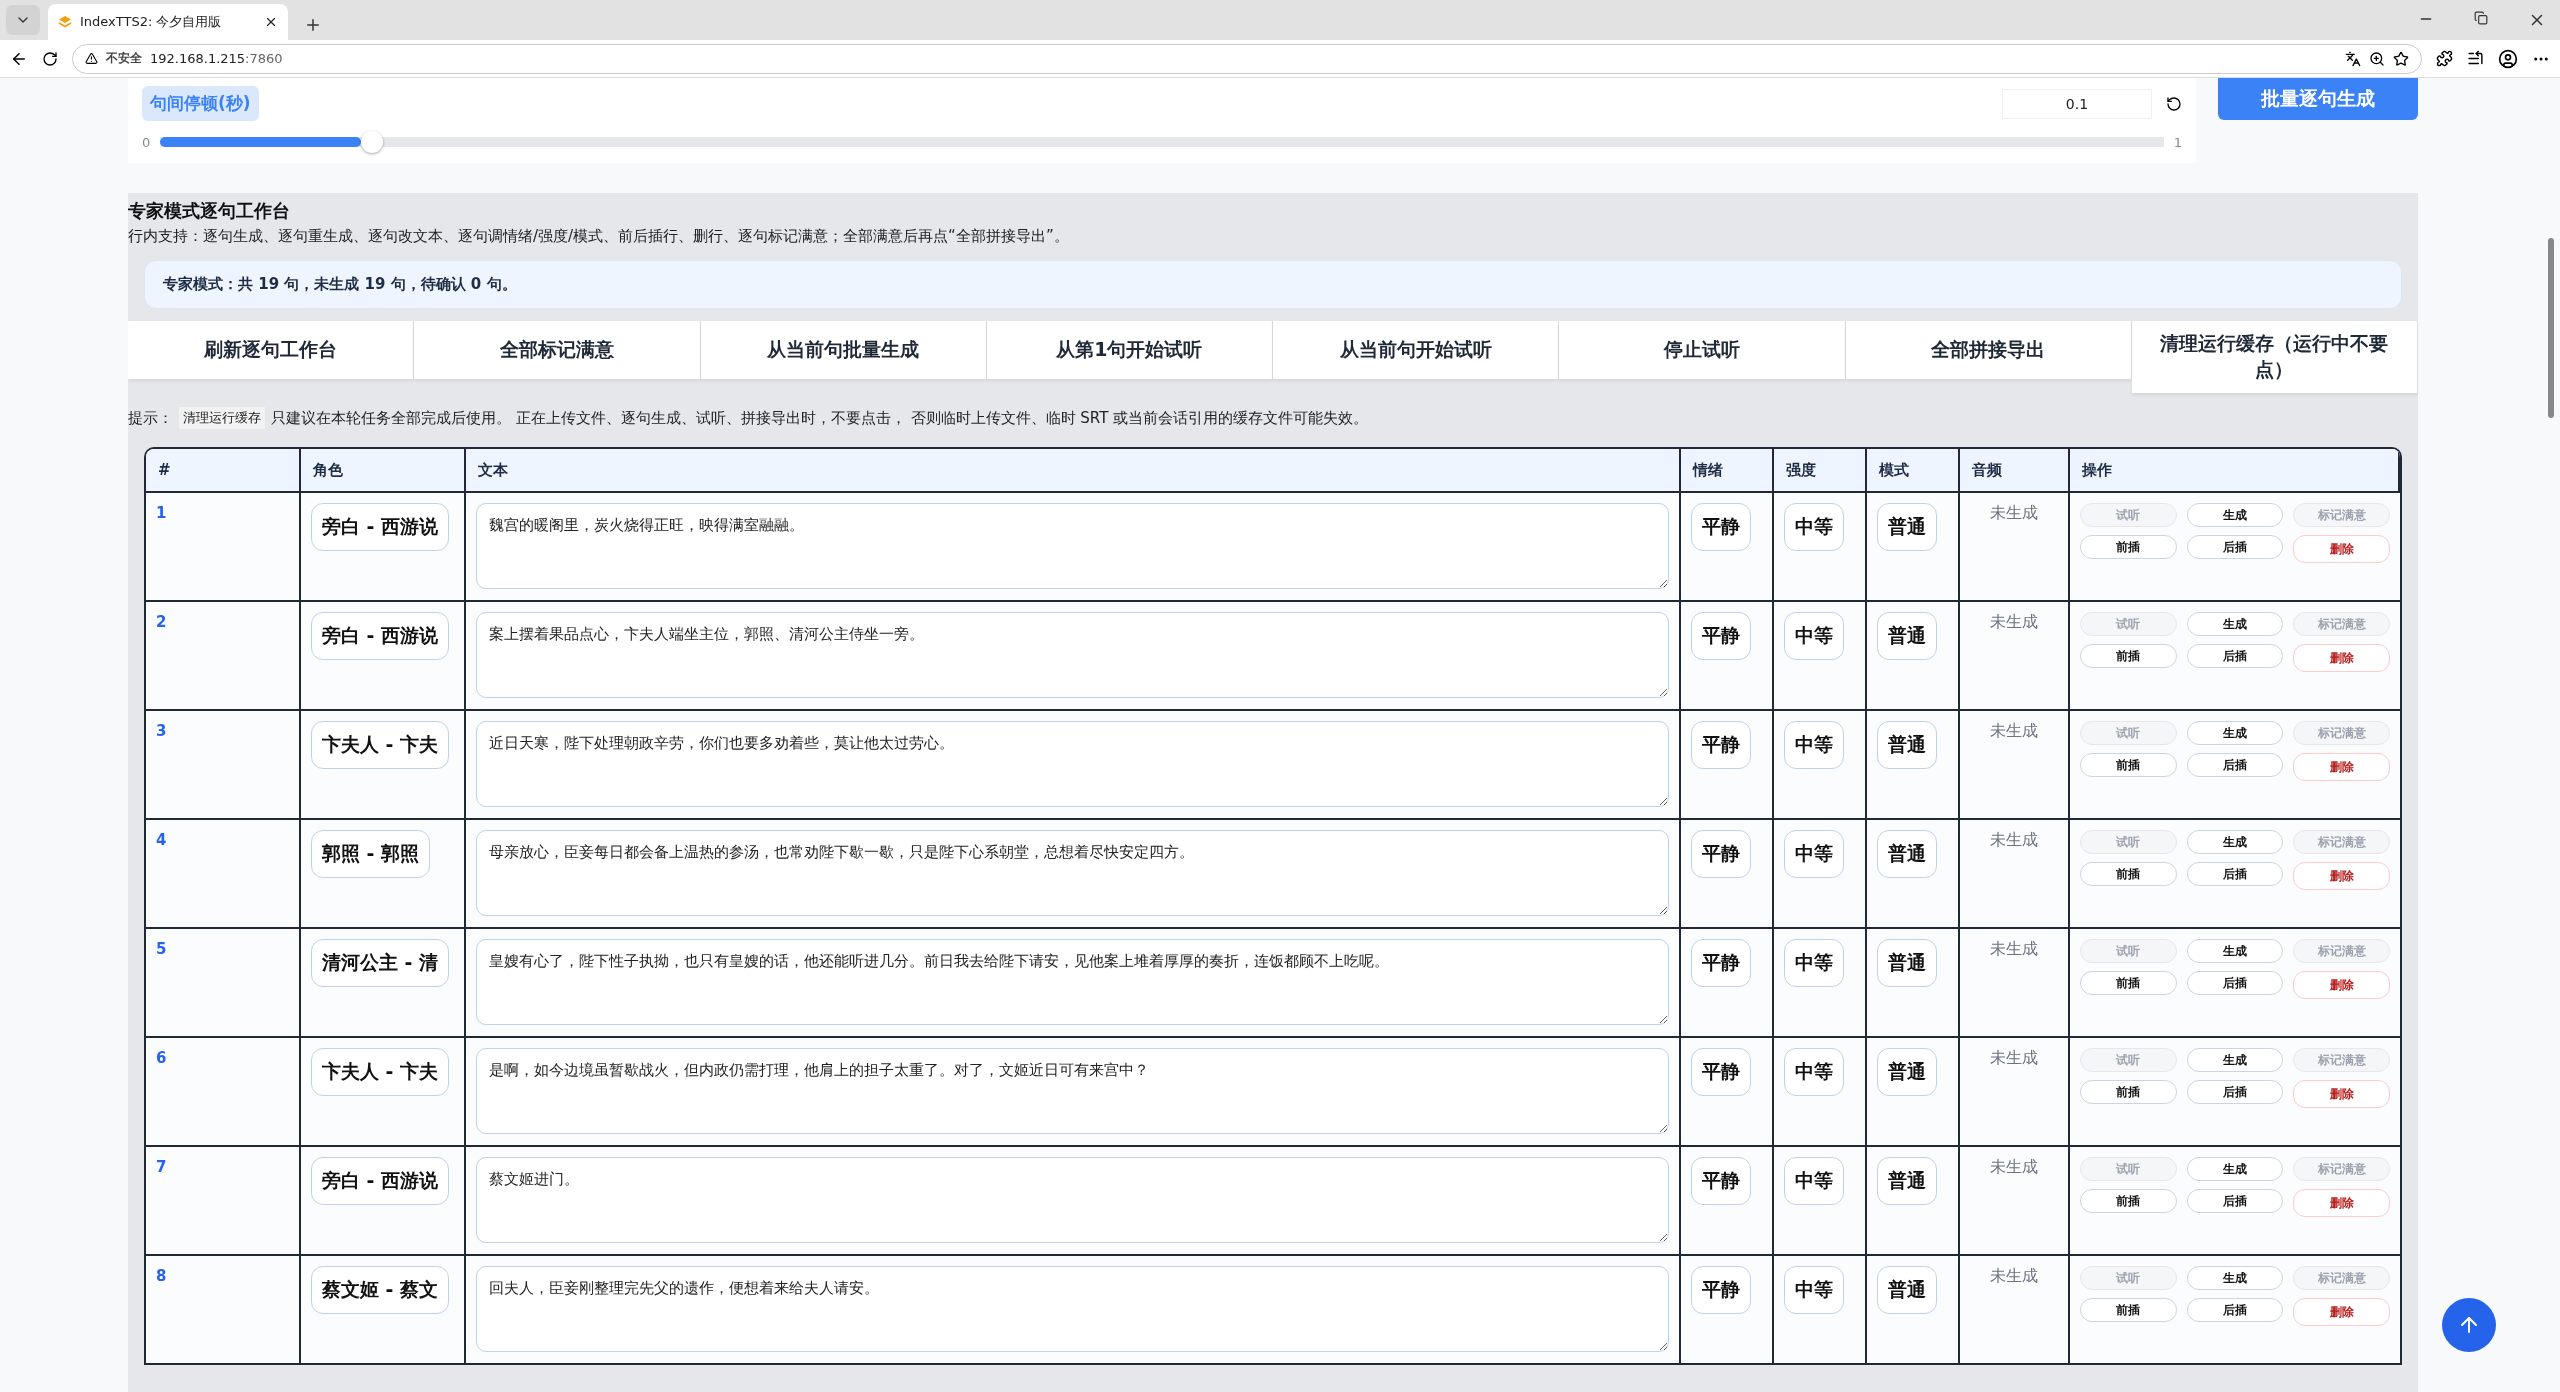  Describe the element at coordinates (2174, 103) in the screenshot. I see `reset-icon` at that location.